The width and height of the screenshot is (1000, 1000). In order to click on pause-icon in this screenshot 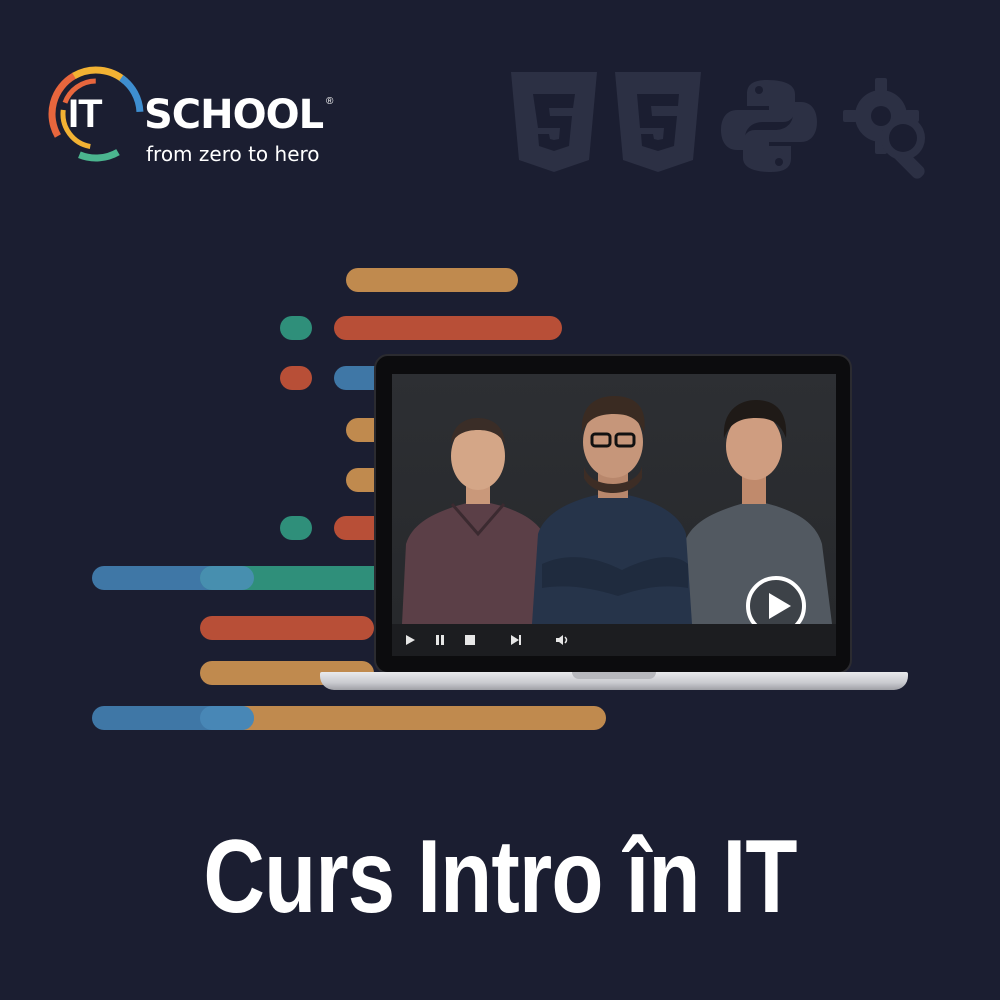, I will do `click(440, 640)`.